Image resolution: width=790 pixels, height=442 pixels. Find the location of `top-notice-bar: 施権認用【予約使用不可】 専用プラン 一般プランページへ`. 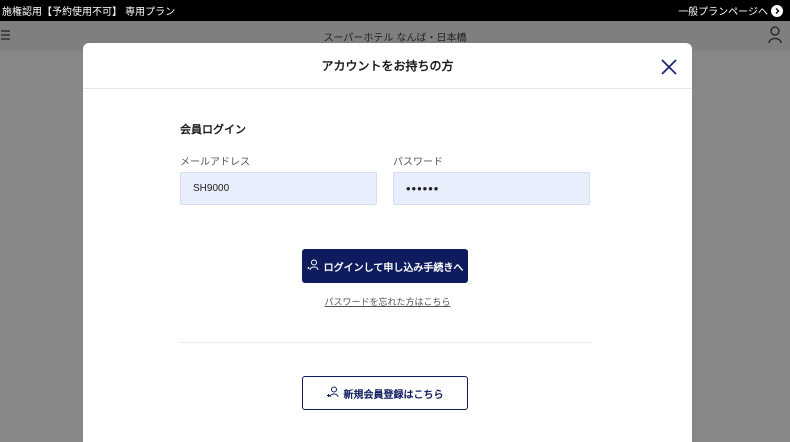

top-notice-bar: 施権認用【予約使用不可】 専用プラン 一般プランページへ is located at coordinates (395, 10).